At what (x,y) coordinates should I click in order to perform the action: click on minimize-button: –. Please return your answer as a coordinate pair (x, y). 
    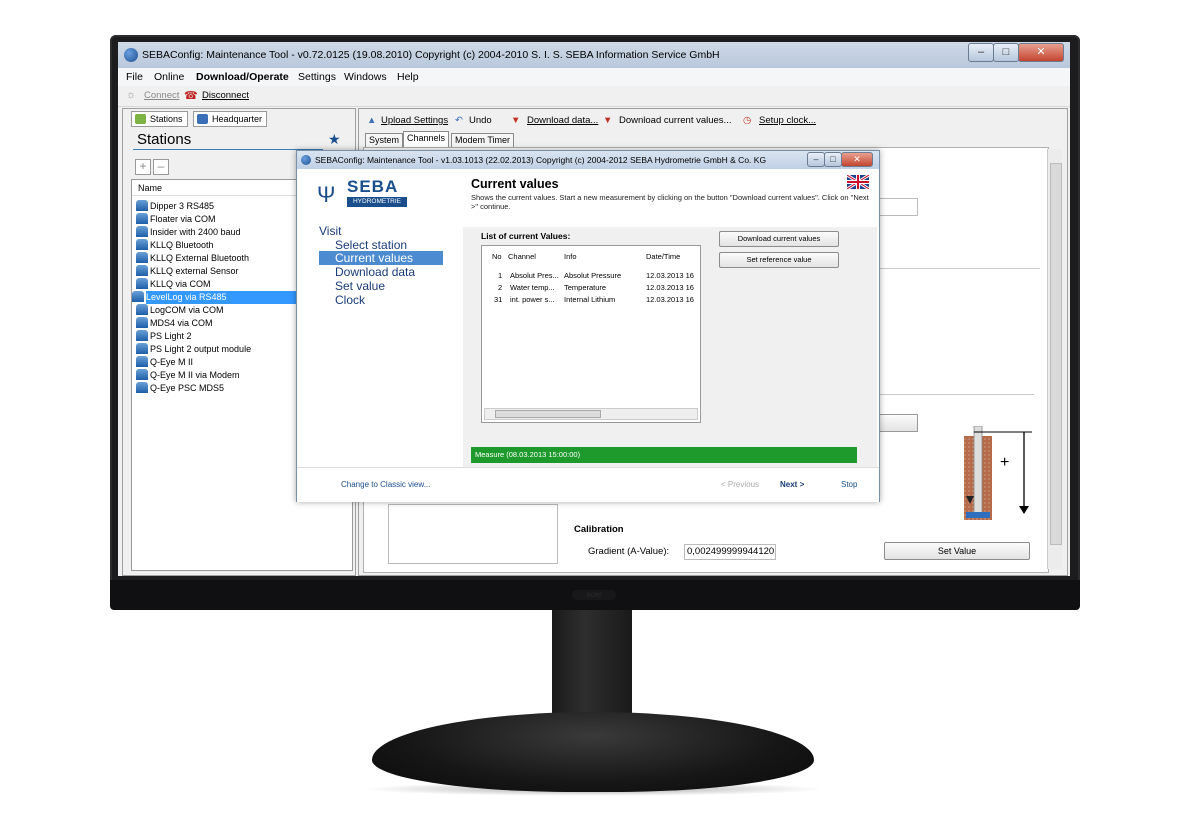
    Looking at the image, I should click on (981, 52).